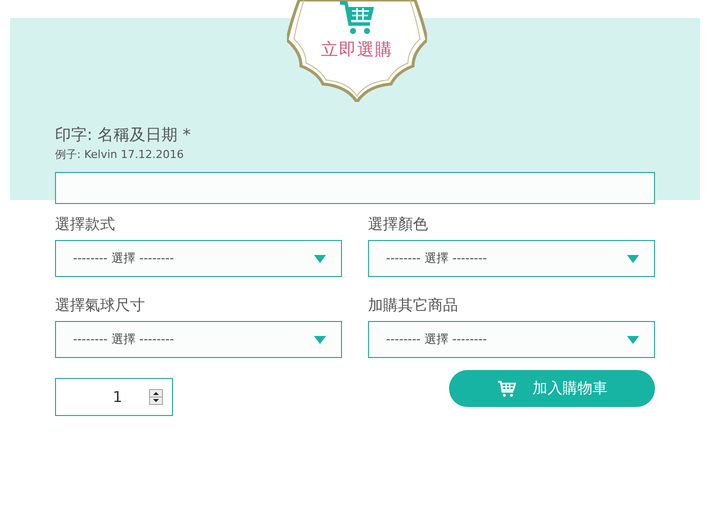 Image resolution: width=716 pixels, height=512 pixels. Describe the element at coordinates (413, 305) in the screenshot. I see `option-label: 加購其它商品` at that location.